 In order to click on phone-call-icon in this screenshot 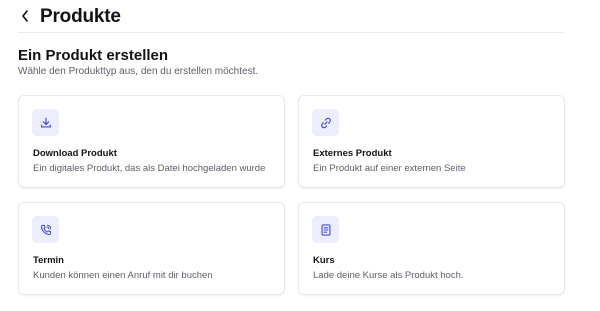, I will do `click(45, 229)`.